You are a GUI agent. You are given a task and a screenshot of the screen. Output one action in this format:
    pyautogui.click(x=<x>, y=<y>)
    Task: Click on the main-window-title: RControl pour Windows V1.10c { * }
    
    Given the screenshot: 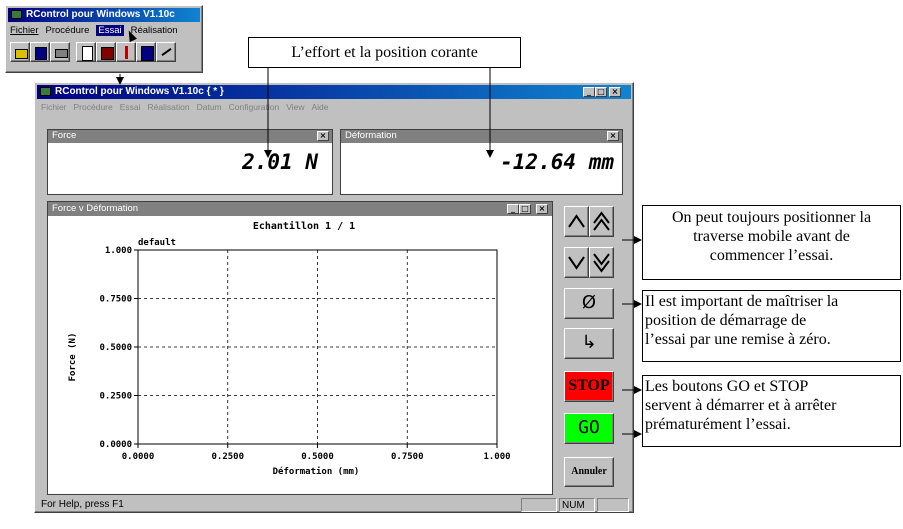 What is the action you would take?
    pyautogui.click(x=139, y=91)
    